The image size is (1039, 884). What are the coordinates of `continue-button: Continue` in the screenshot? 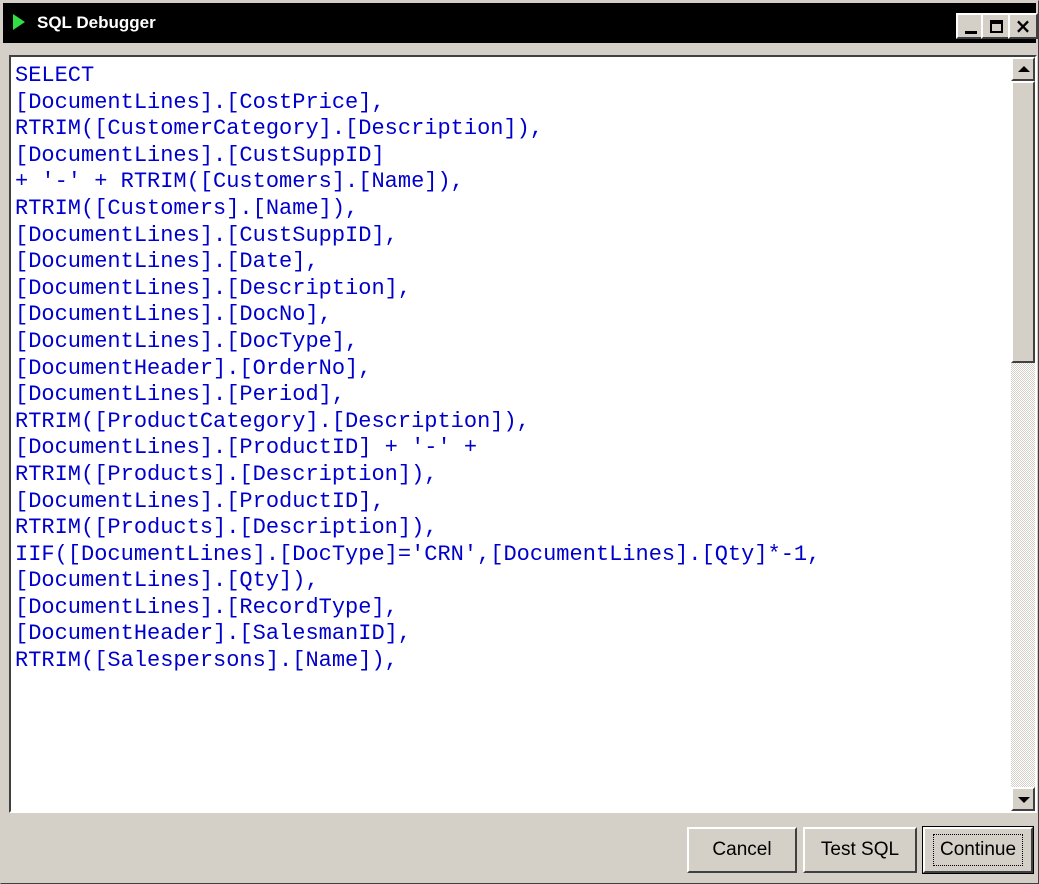 It's located at (978, 850).